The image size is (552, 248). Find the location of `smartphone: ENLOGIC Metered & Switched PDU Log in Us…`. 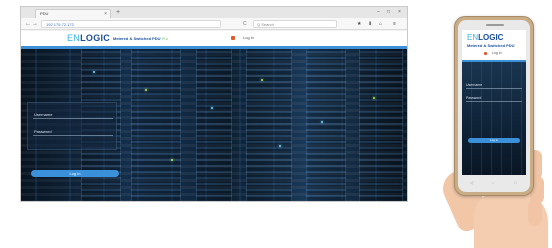

smartphone: ENLOGIC Metered & Switched PDU Log in Us… is located at coordinates (494, 106).